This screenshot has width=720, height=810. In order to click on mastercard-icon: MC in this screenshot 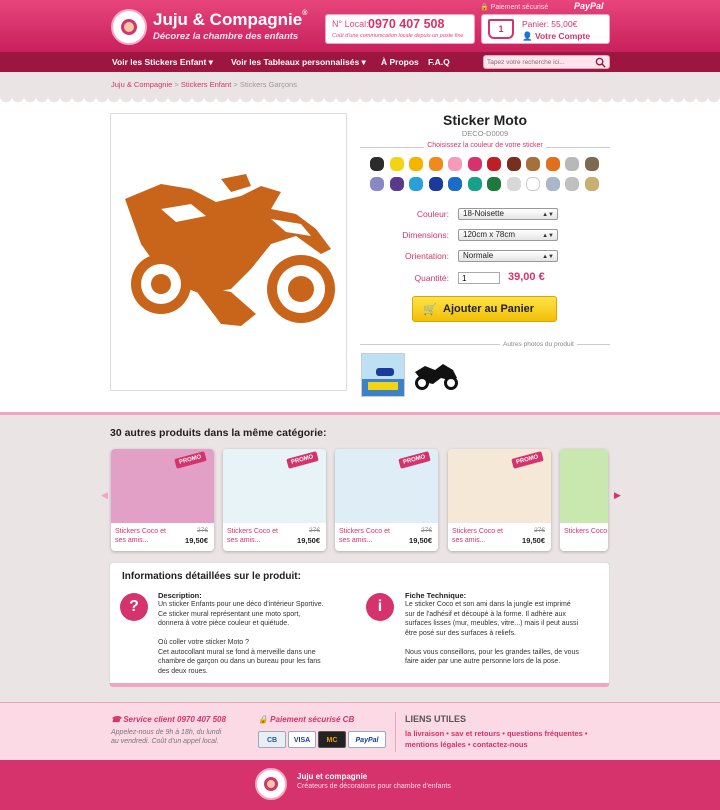, I will do `click(332, 739)`.